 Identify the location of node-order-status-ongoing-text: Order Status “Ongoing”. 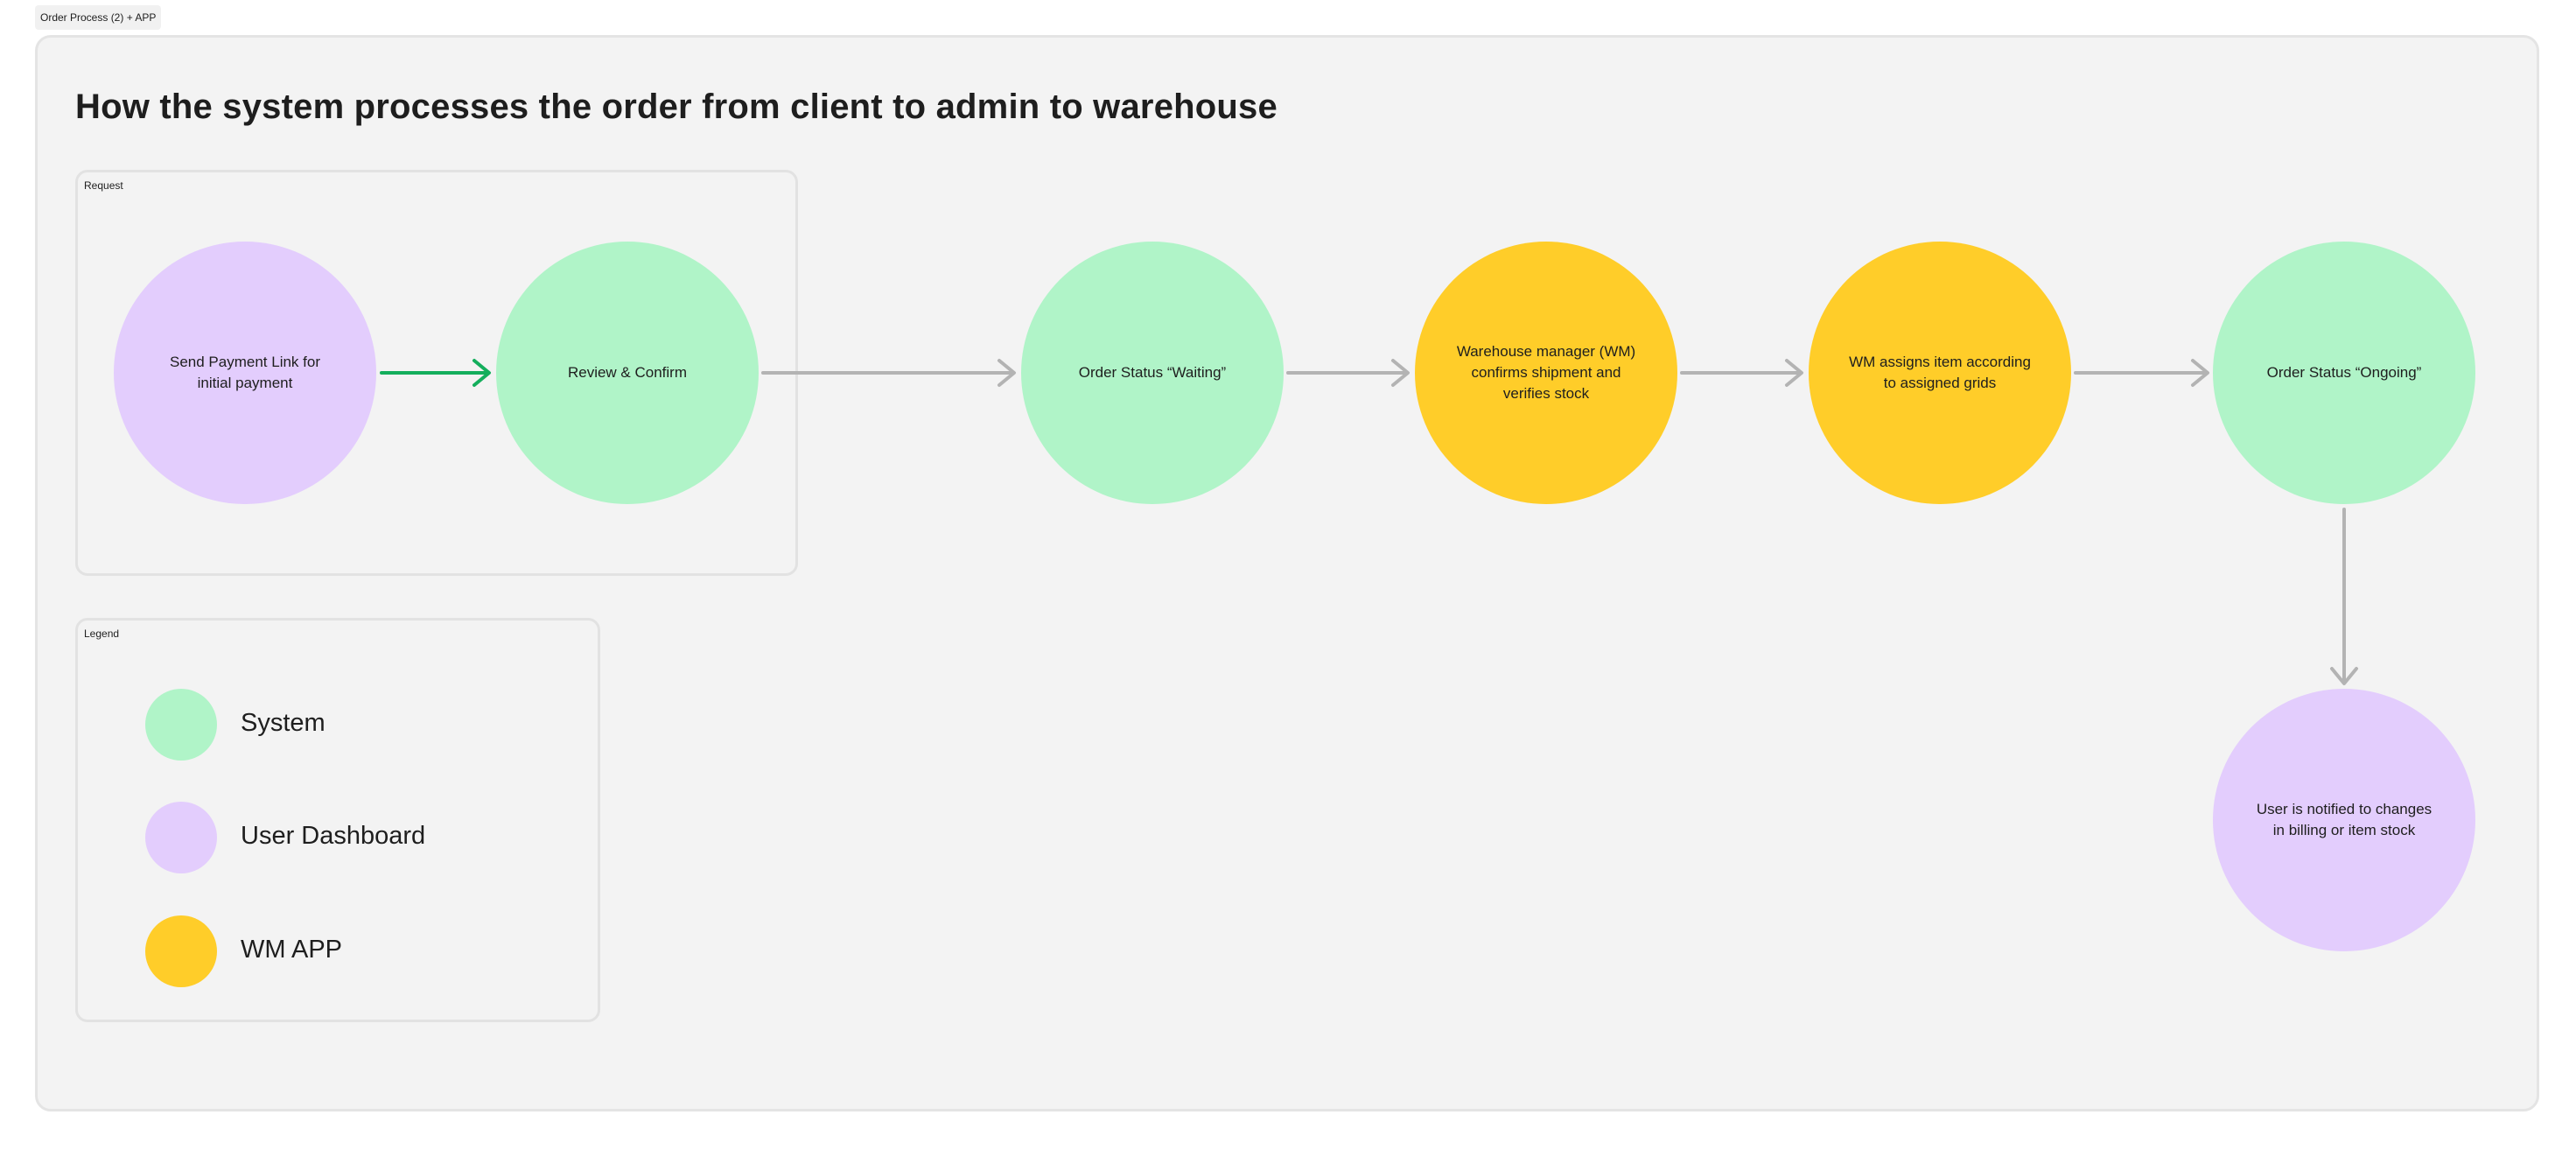
(2344, 372).